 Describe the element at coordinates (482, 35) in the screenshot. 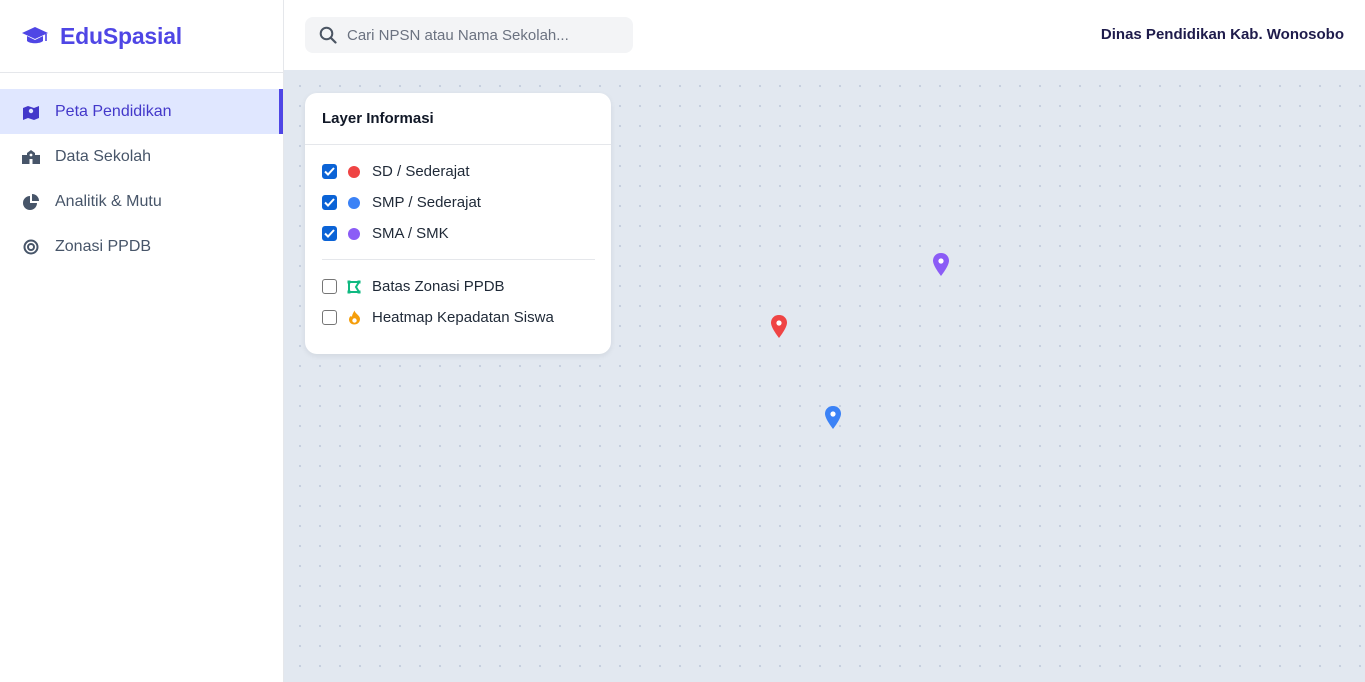

I see `search-input` at that location.